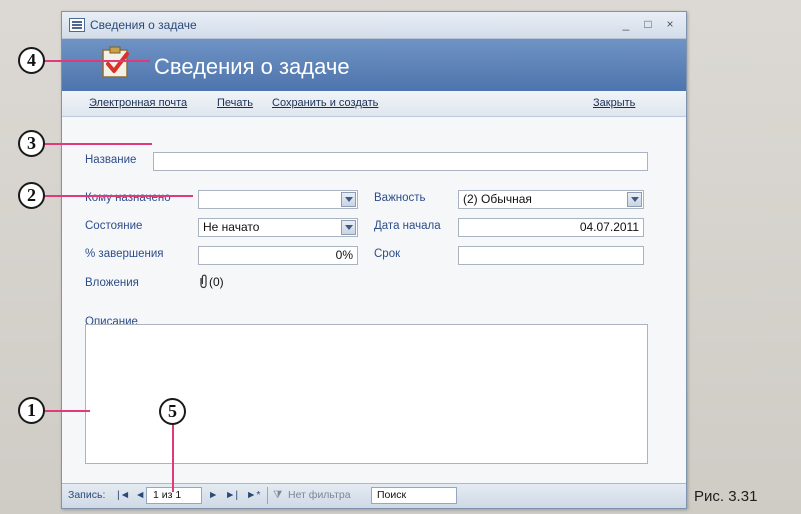  Describe the element at coordinates (278, 227) in the screenshot. I see `status-select: Не начато` at that location.